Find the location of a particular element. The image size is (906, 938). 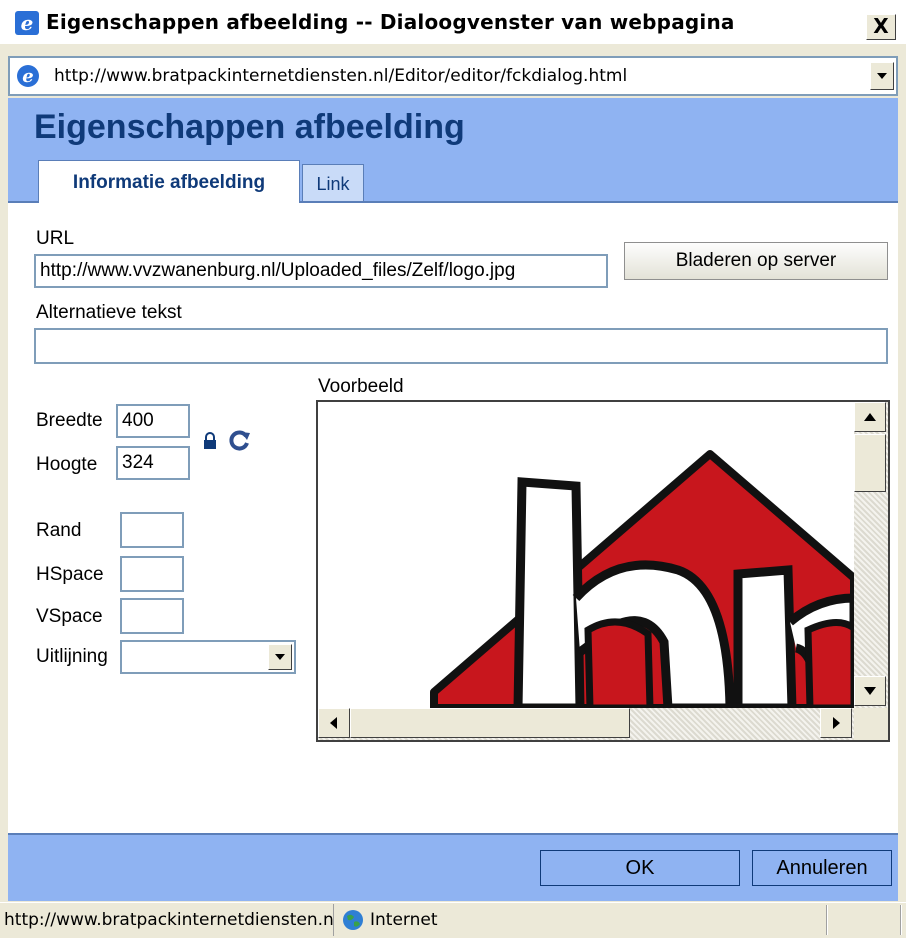

height-input: 324 is located at coordinates (153, 463).